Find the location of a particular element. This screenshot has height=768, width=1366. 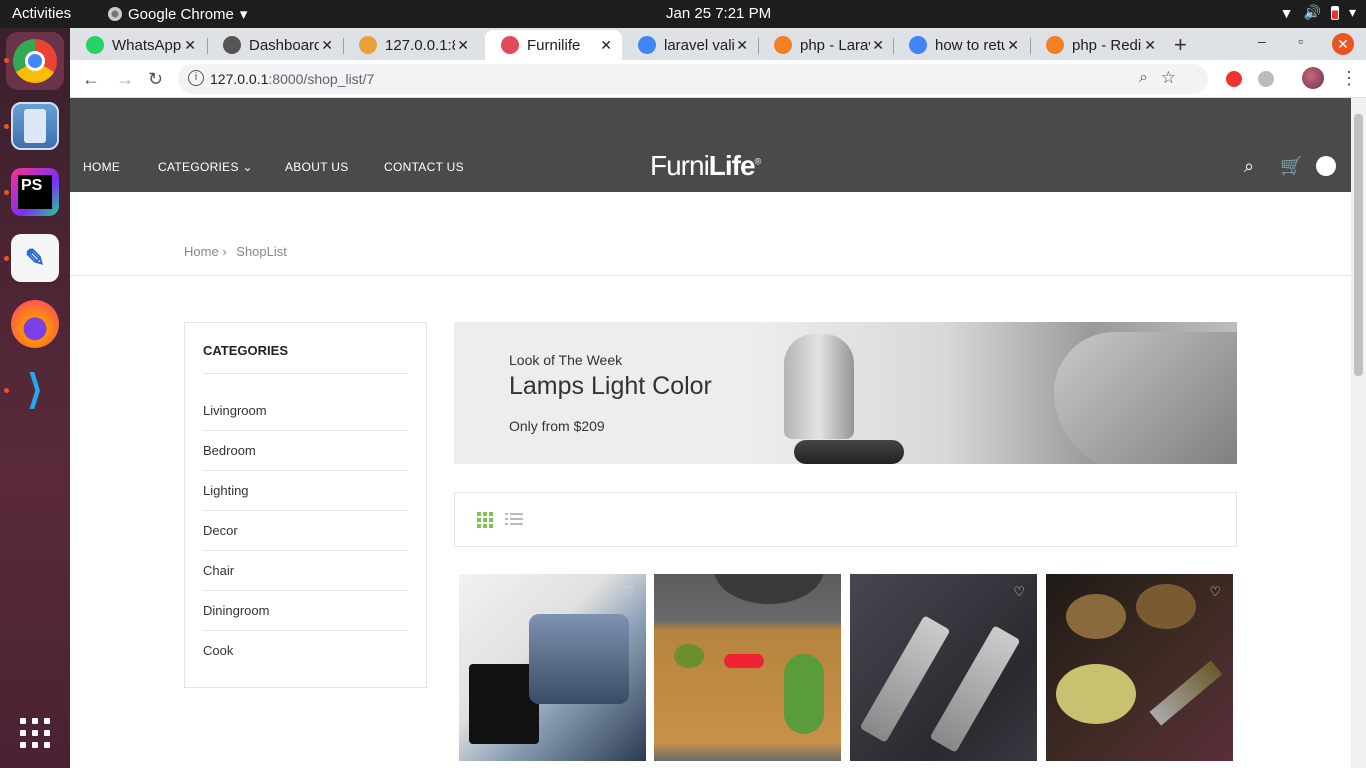

show-applications-icon is located at coordinates (35, 733).